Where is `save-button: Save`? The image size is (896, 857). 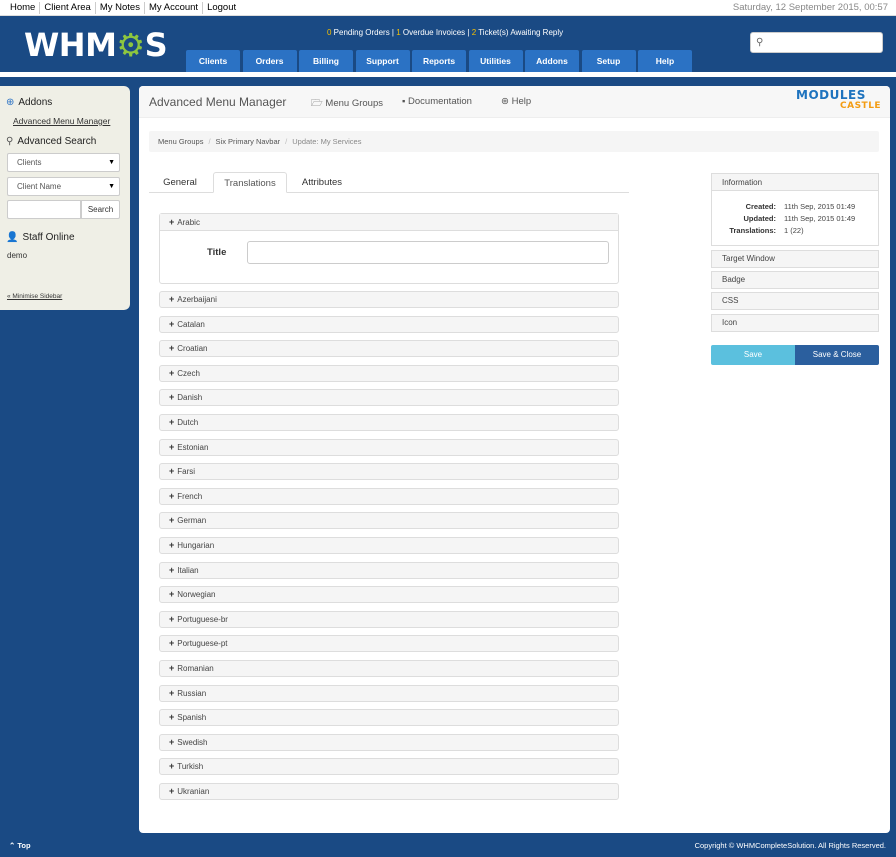
save-button: Save is located at coordinates (753, 355).